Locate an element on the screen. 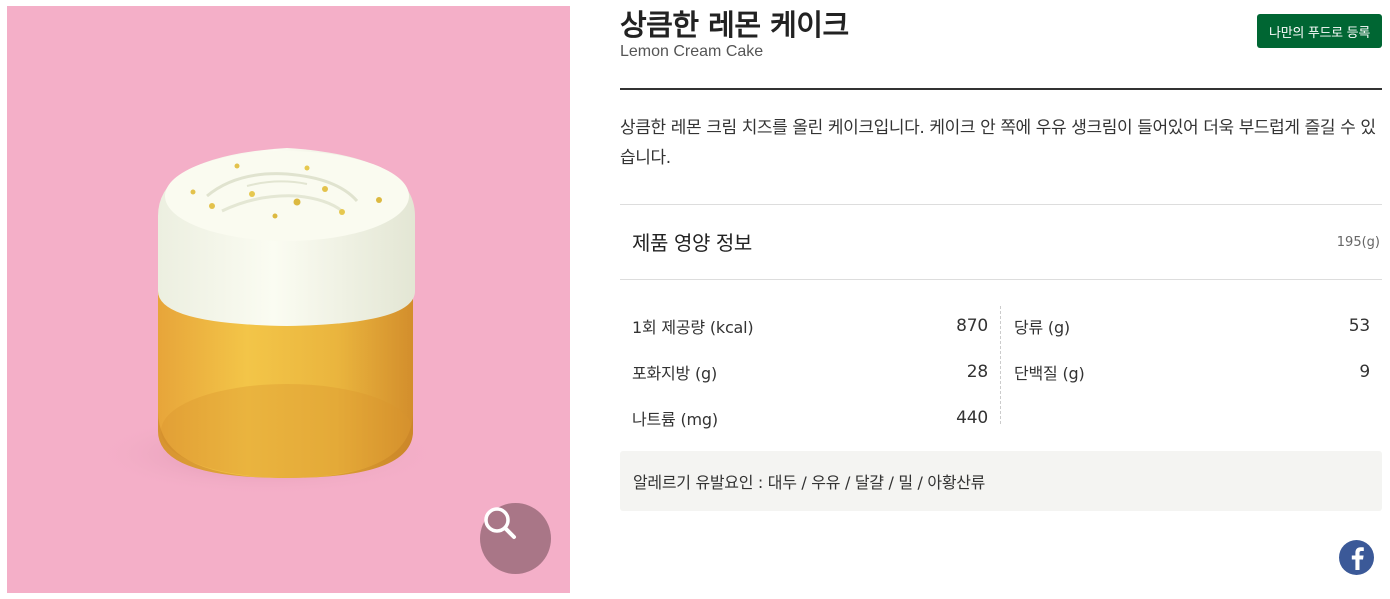  facebook-icon is located at coordinates (1357, 558).